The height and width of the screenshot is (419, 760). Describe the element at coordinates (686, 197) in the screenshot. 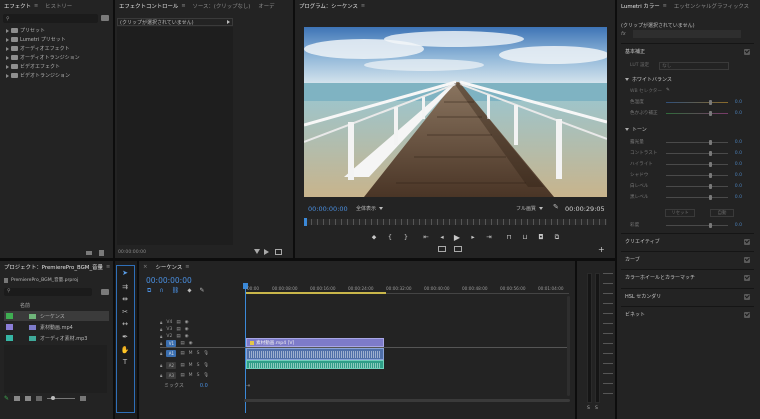

I see `blacks-slider: 黒レベル 0.0` at that location.